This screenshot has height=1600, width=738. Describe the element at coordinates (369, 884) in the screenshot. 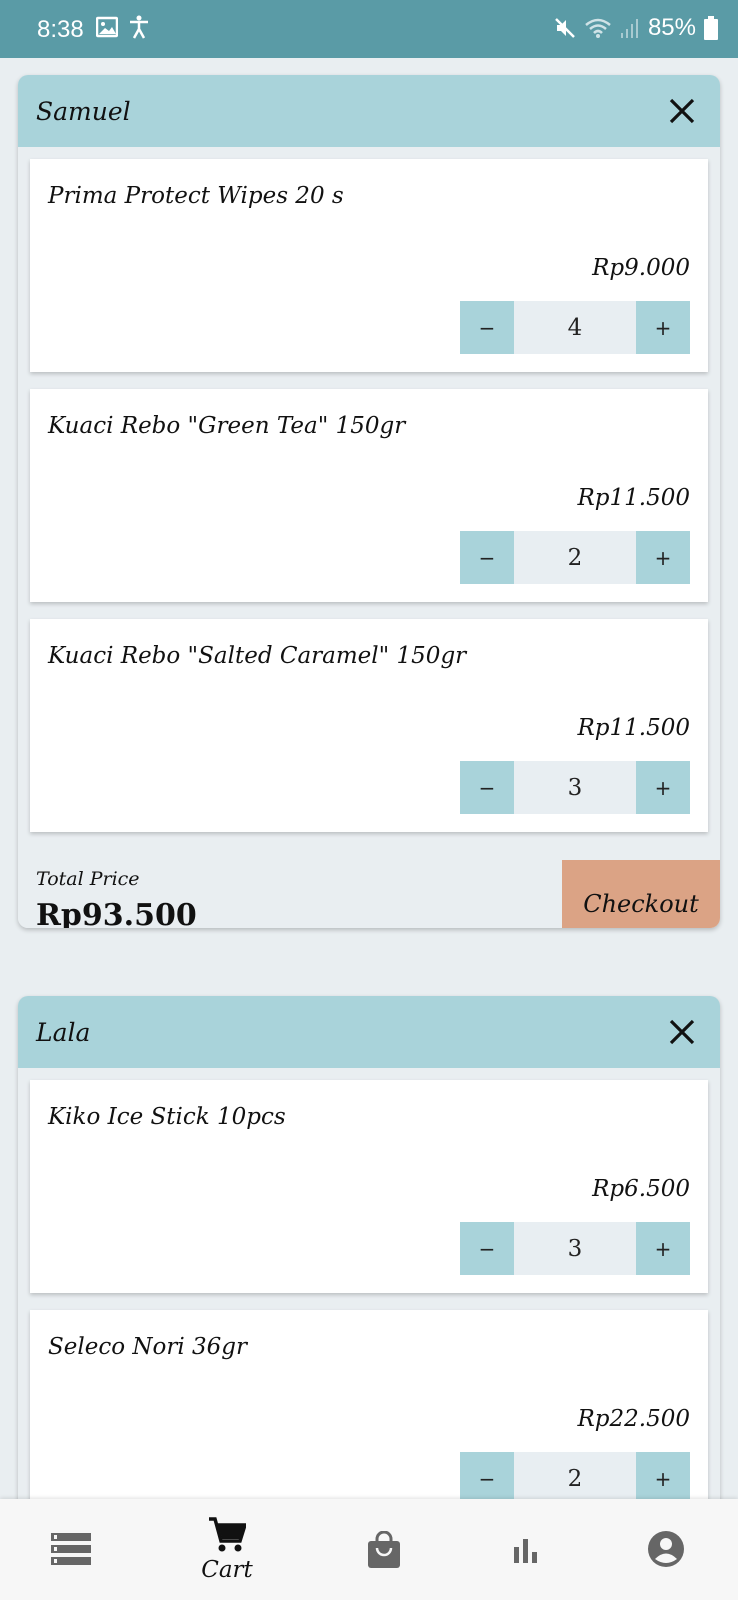

I see `order-footer: Total Price Rp93.500 Checkout` at that location.